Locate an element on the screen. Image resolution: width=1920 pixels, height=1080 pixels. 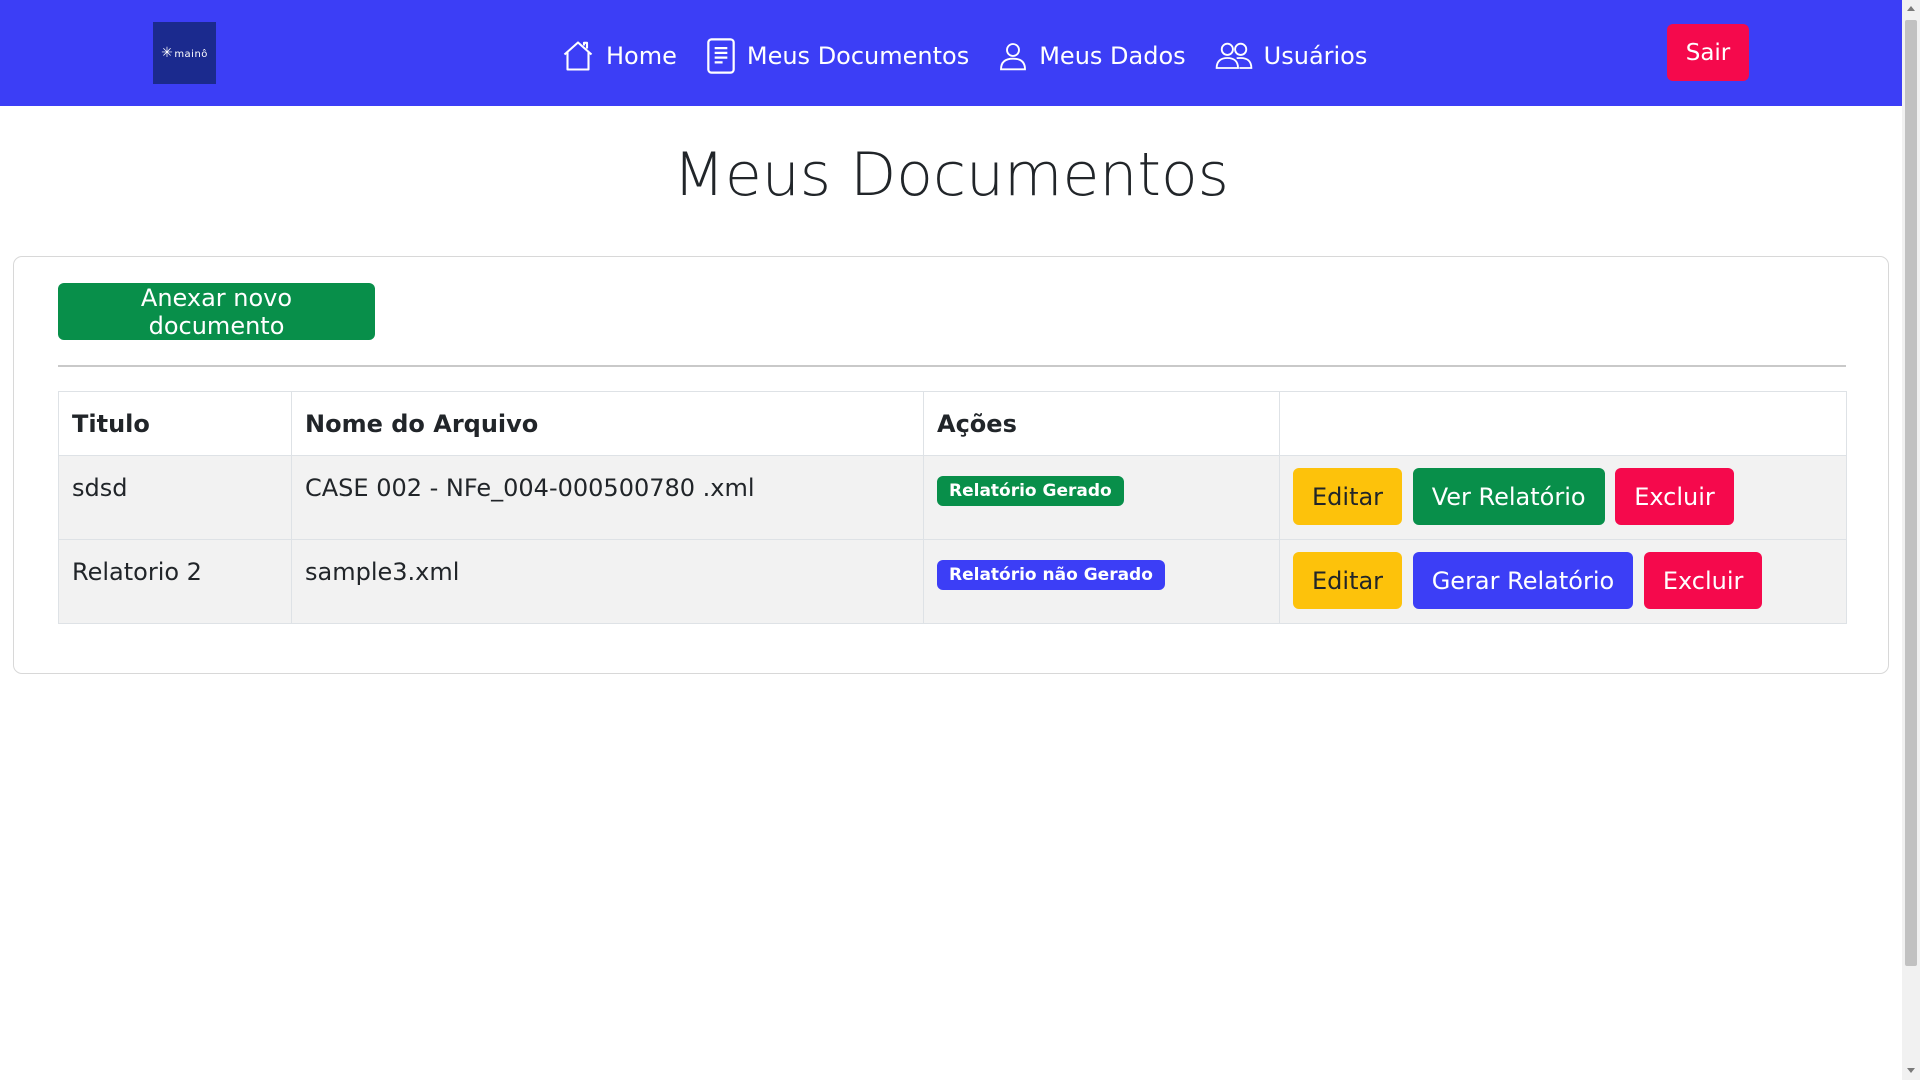
nav-item-meus-documentos: Meus Documentos is located at coordinates (837, 56).